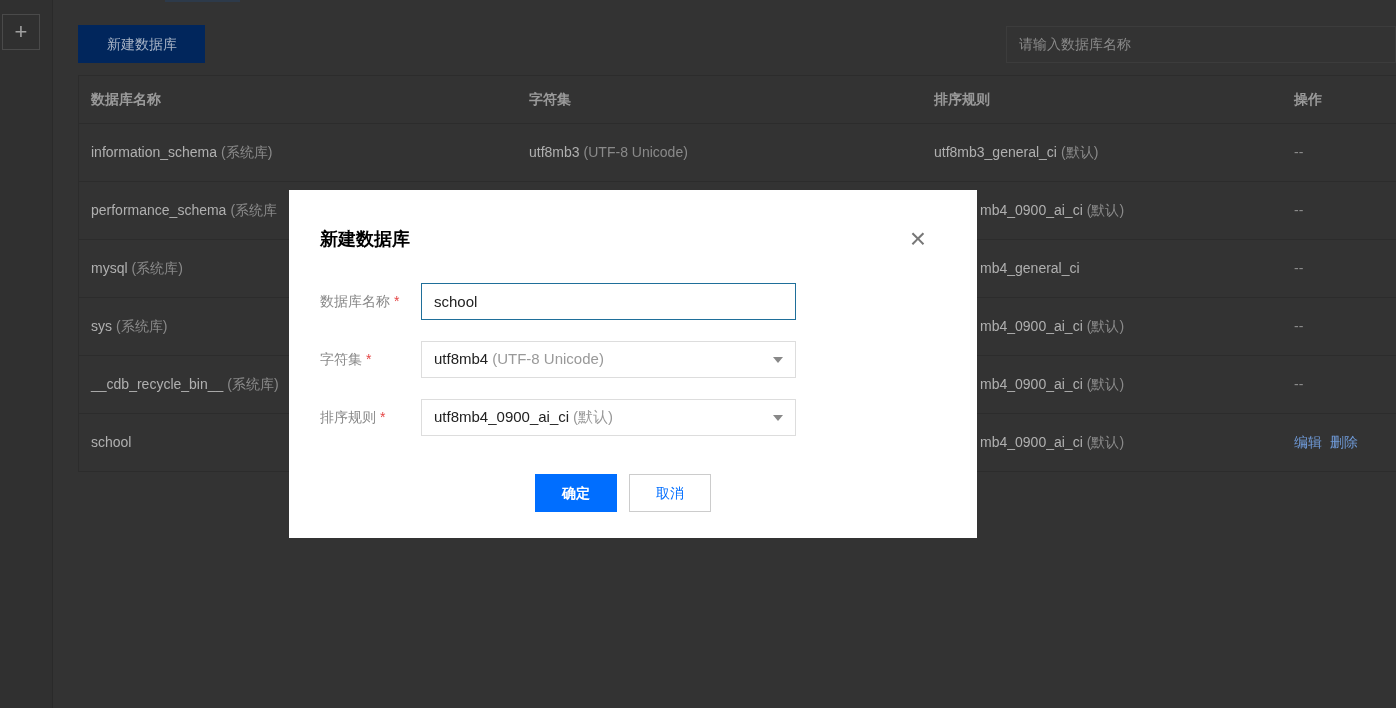 The image size is (1396, 708). Describe the element at coordinates (524, 417) in the screenshot. I see `select-value: utf8mb4_0900_ai_ci (默认)` at that location.